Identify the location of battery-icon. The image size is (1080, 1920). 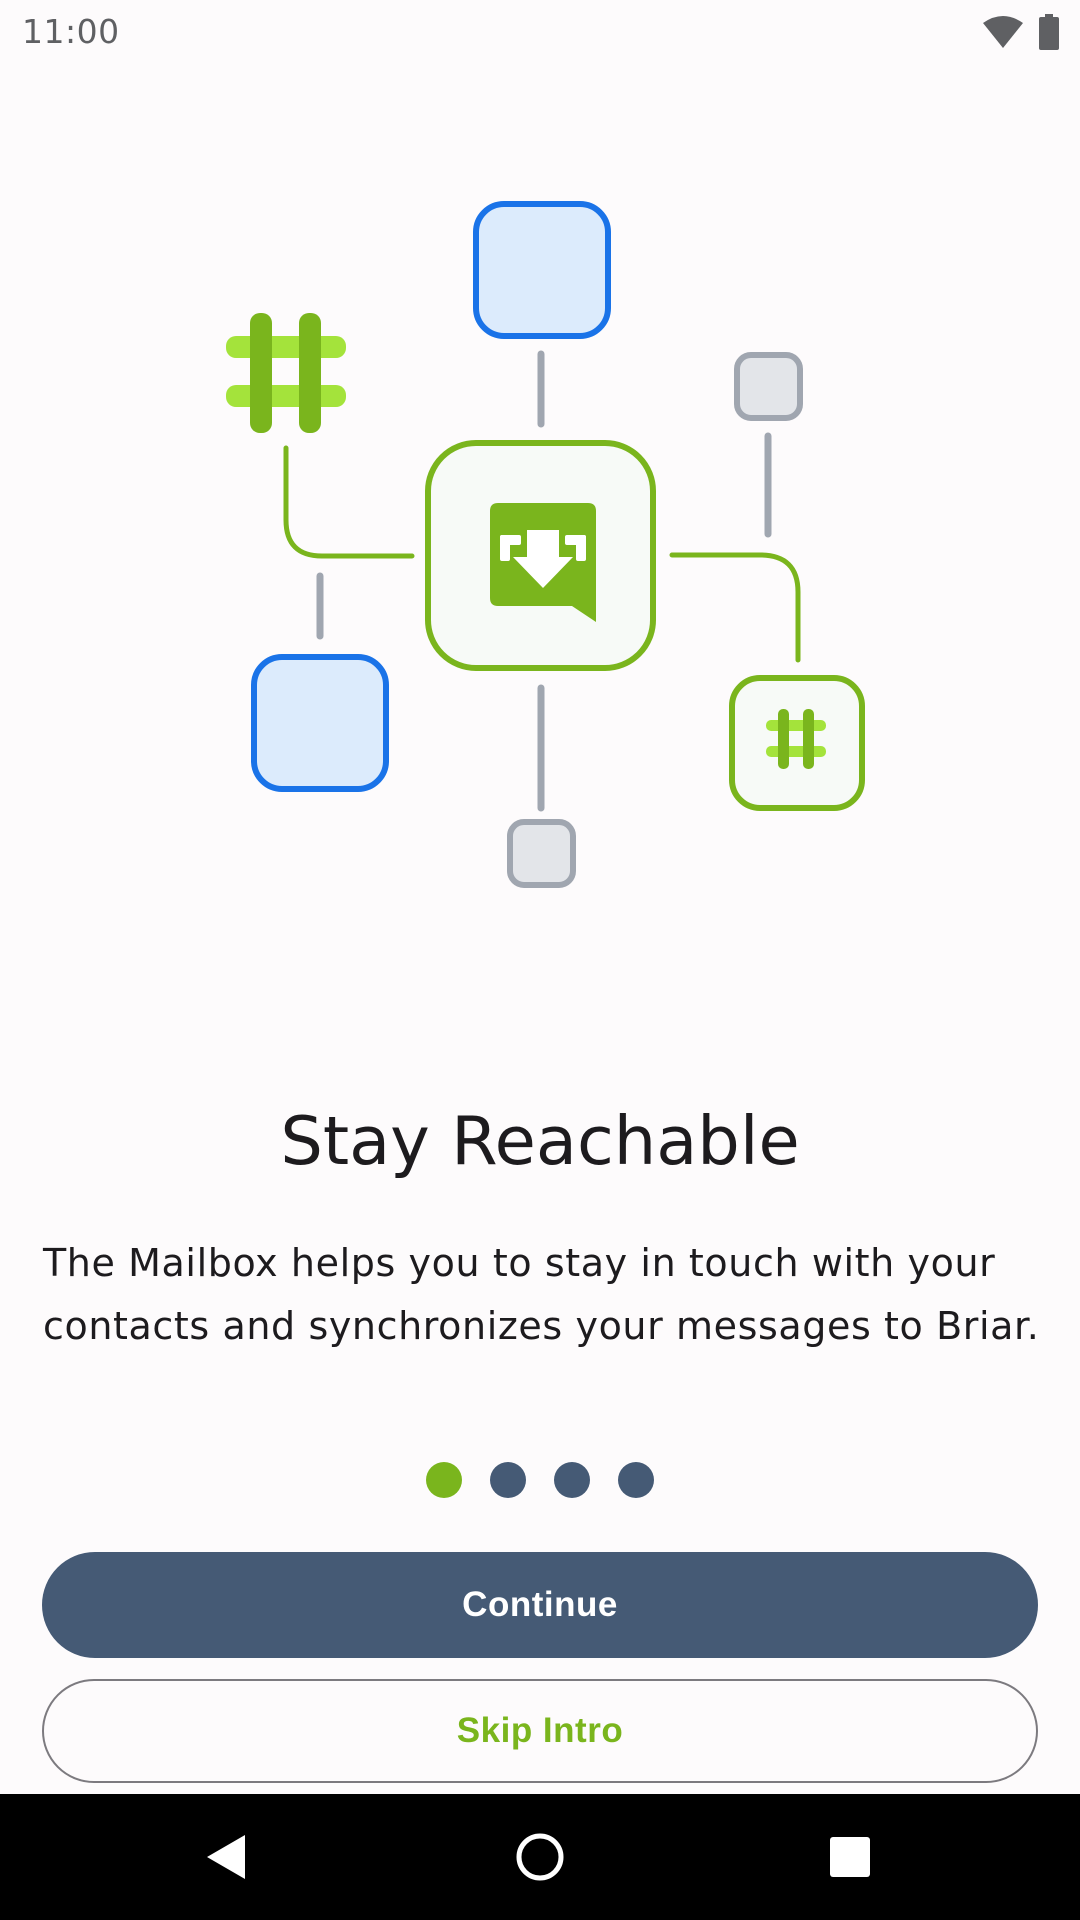
(1049, 32).